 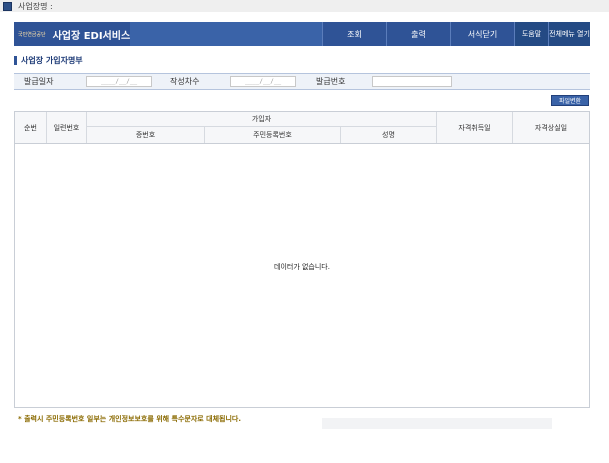 I want to click on col-resident-number: 주민등록번호, so click(x=273, y=135).